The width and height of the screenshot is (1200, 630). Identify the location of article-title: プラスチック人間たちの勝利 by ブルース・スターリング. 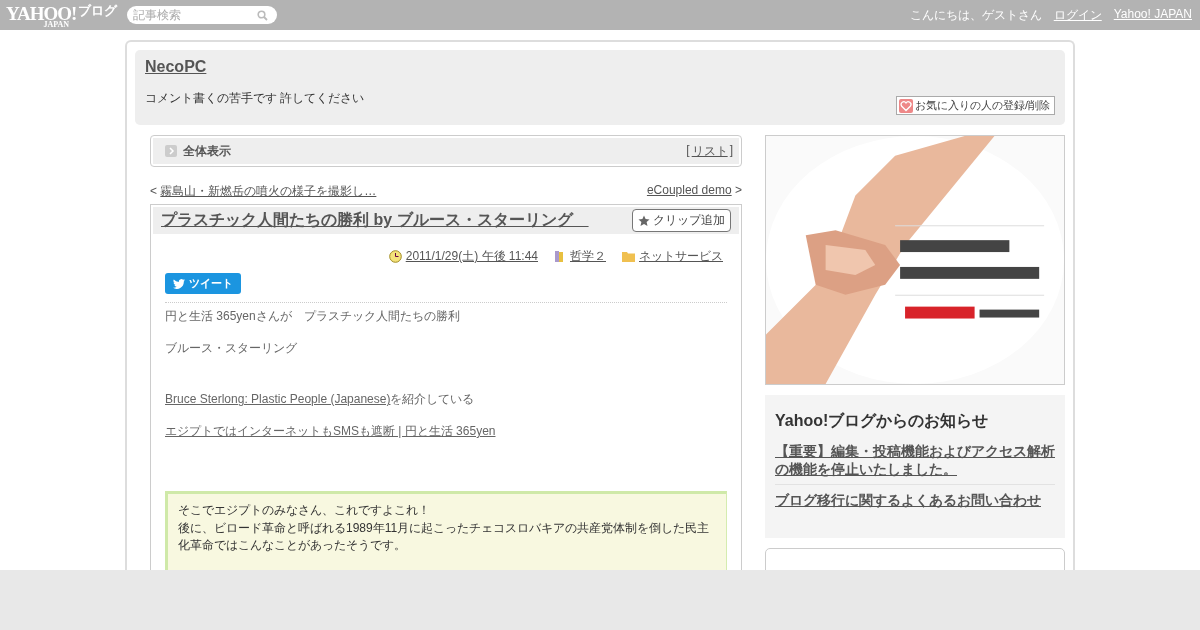
(375, 220).